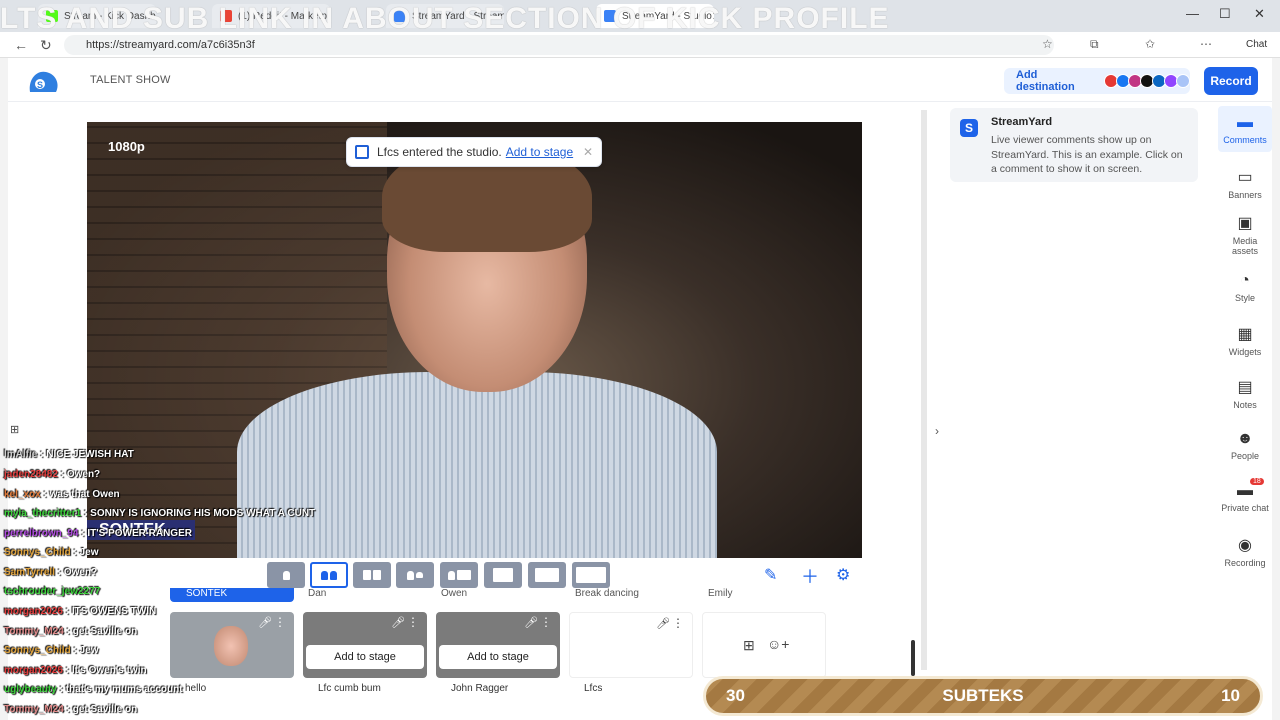  What do you see at coordinates (1245, 280) in the screenshot?
I see `palette-icon: ◔` at bounding box center [1245, 280].